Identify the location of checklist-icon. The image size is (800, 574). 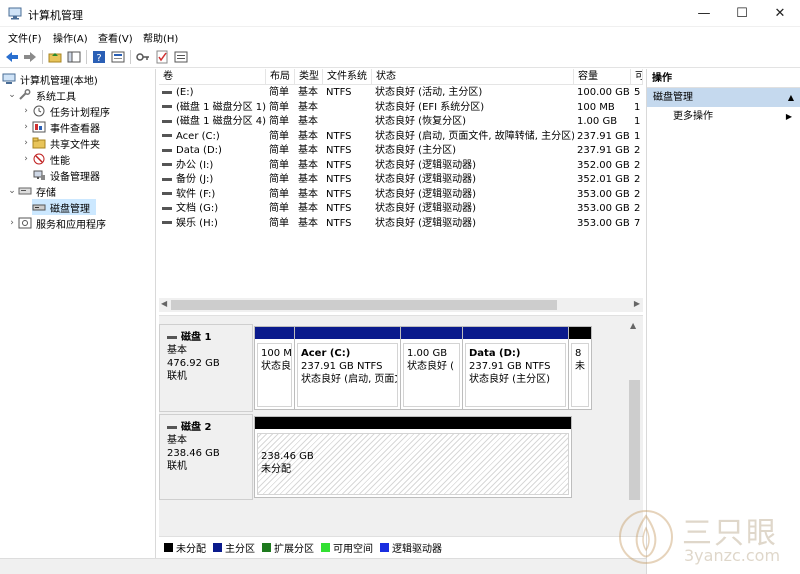
(162, 57).